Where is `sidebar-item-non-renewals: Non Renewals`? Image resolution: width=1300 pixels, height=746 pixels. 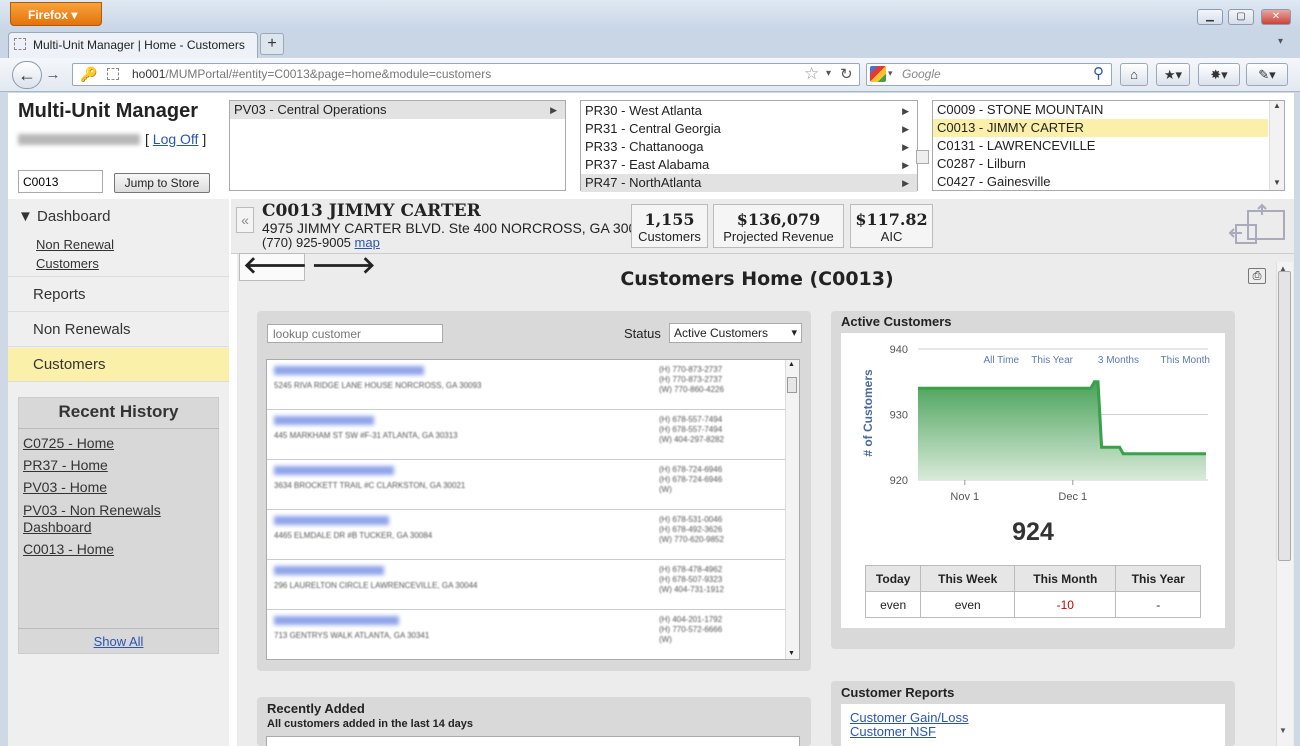
sidebar-item-non-renewals: Non Renewals is located at coordinates (118, 330).